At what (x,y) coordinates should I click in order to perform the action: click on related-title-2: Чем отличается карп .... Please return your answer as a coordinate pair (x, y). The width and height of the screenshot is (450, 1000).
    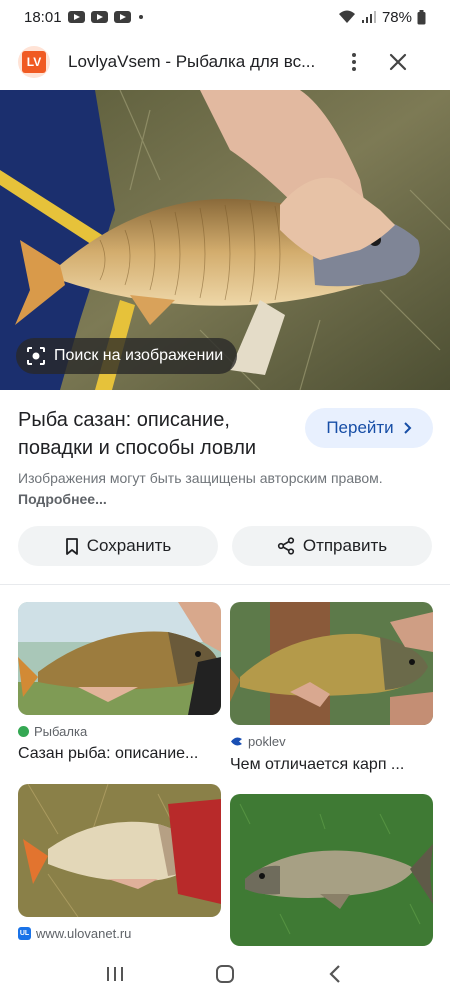
    Looking at the image, I should click on (328, 765).